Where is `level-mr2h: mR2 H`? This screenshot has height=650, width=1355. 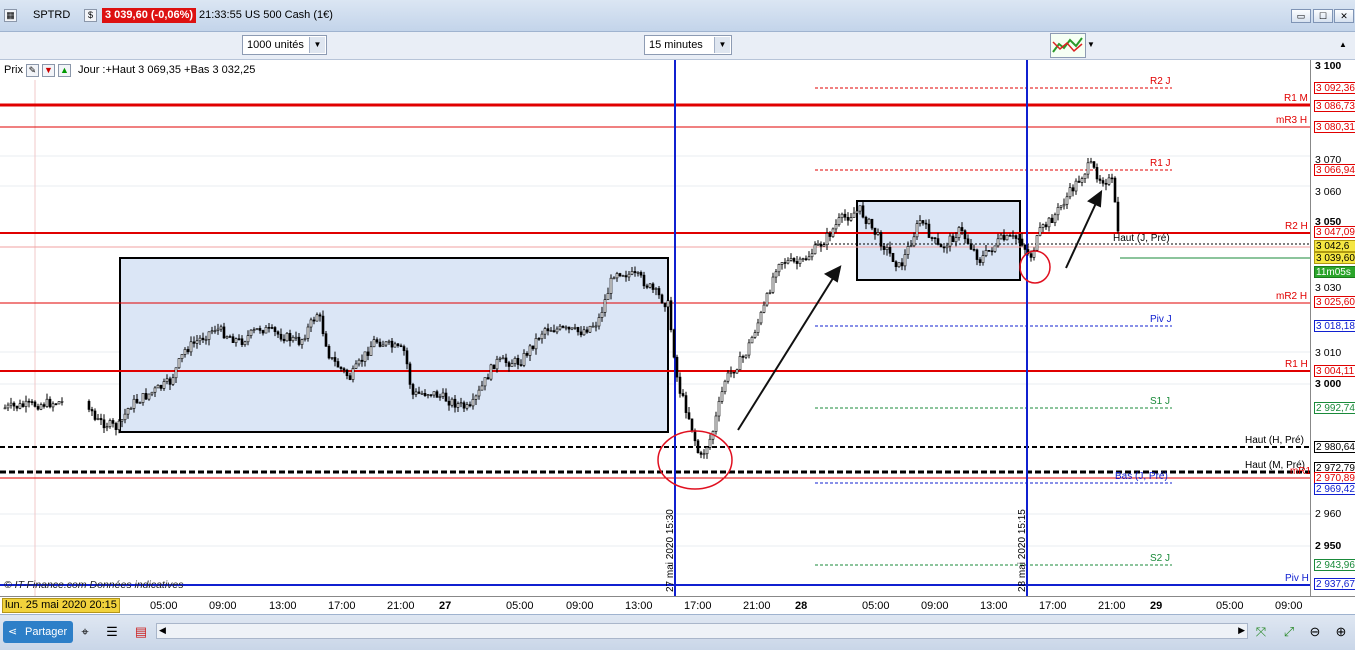 level-mr2h: mR2 H is located at coordinates (1292, 296).